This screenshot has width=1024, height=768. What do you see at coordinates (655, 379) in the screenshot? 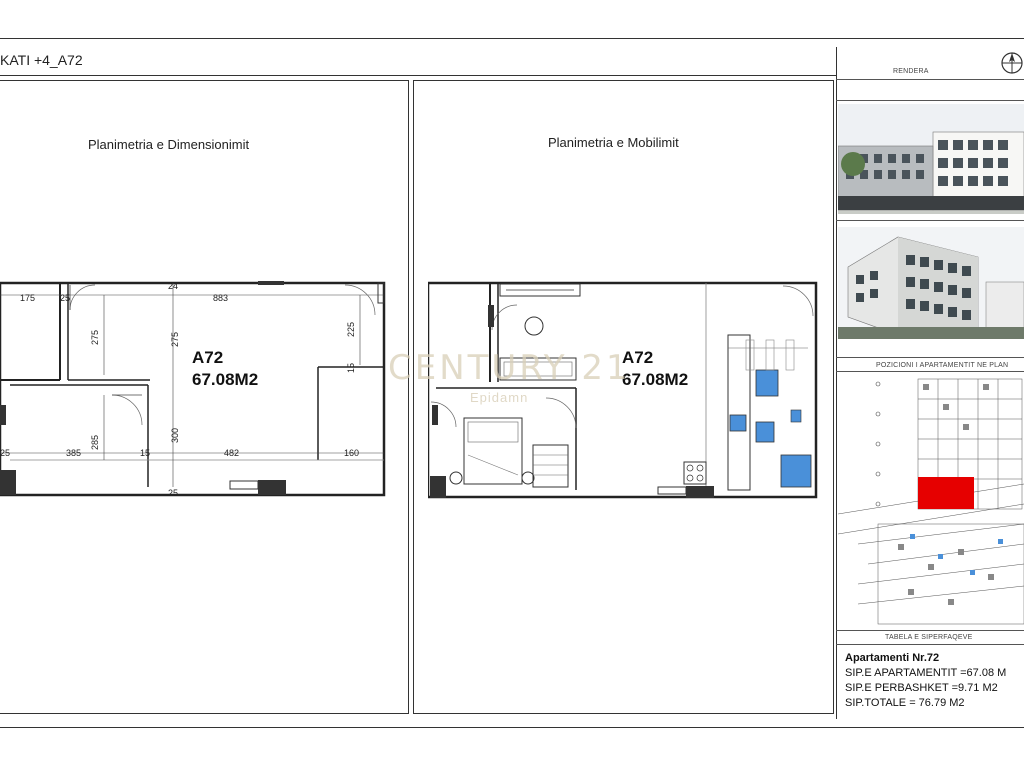
I see `furniture-apt-area: 67.08M2` at bounding box center [655, 379].